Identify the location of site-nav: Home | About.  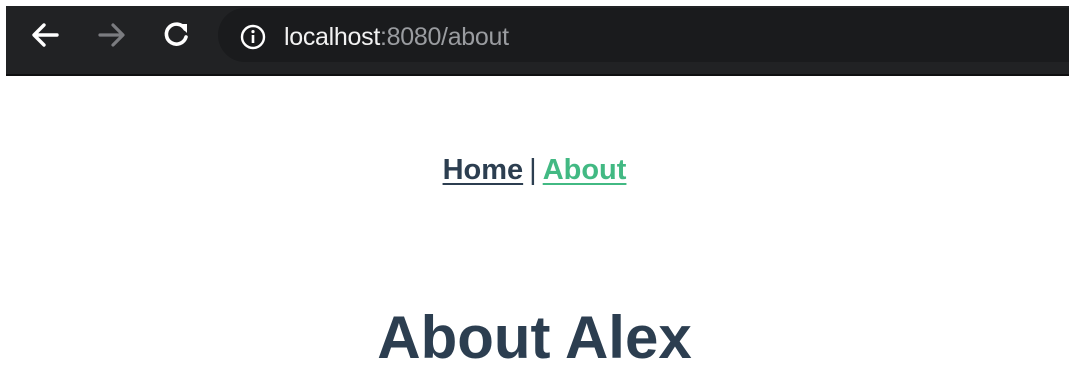
(534, 170).